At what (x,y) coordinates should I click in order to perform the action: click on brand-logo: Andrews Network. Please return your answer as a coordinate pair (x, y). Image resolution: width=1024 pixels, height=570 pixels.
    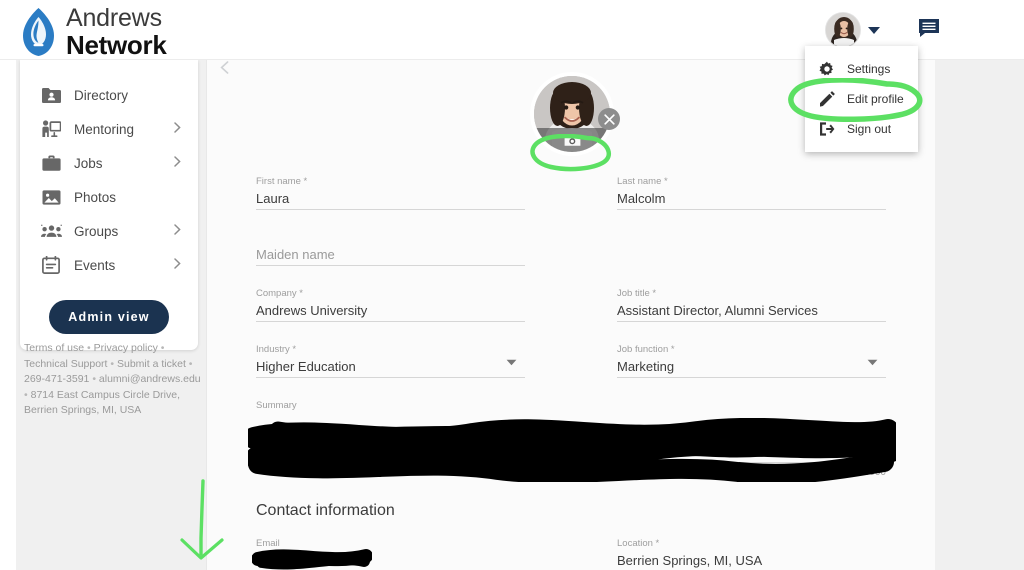
    Looking at the image, I should click on (93, 32).